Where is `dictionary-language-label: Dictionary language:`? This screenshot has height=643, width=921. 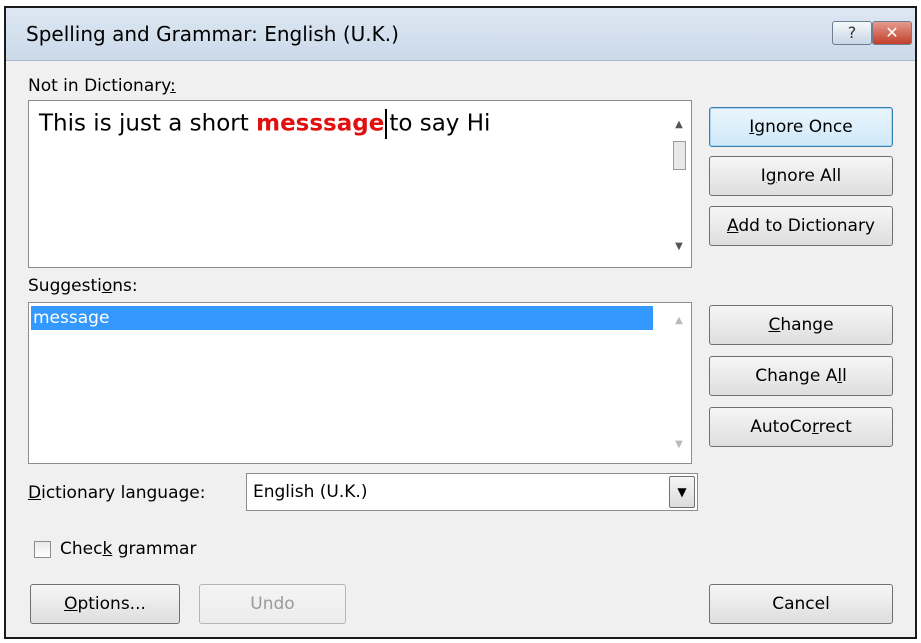
dictionary-language-label: Dictionary language: is located at coordinates (117, 493).